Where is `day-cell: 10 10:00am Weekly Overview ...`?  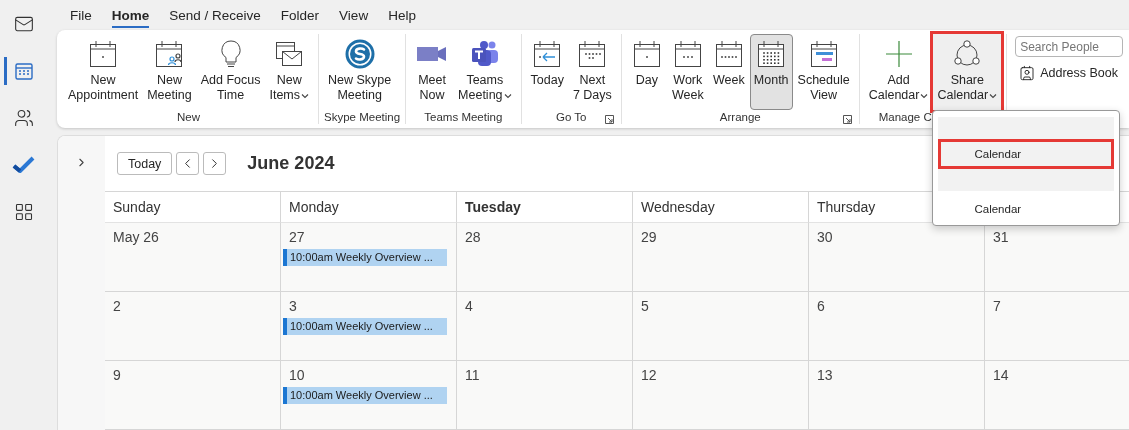
day-cell: 10 10:00am Weekly Overview ... is located at coordinates (369, 395).